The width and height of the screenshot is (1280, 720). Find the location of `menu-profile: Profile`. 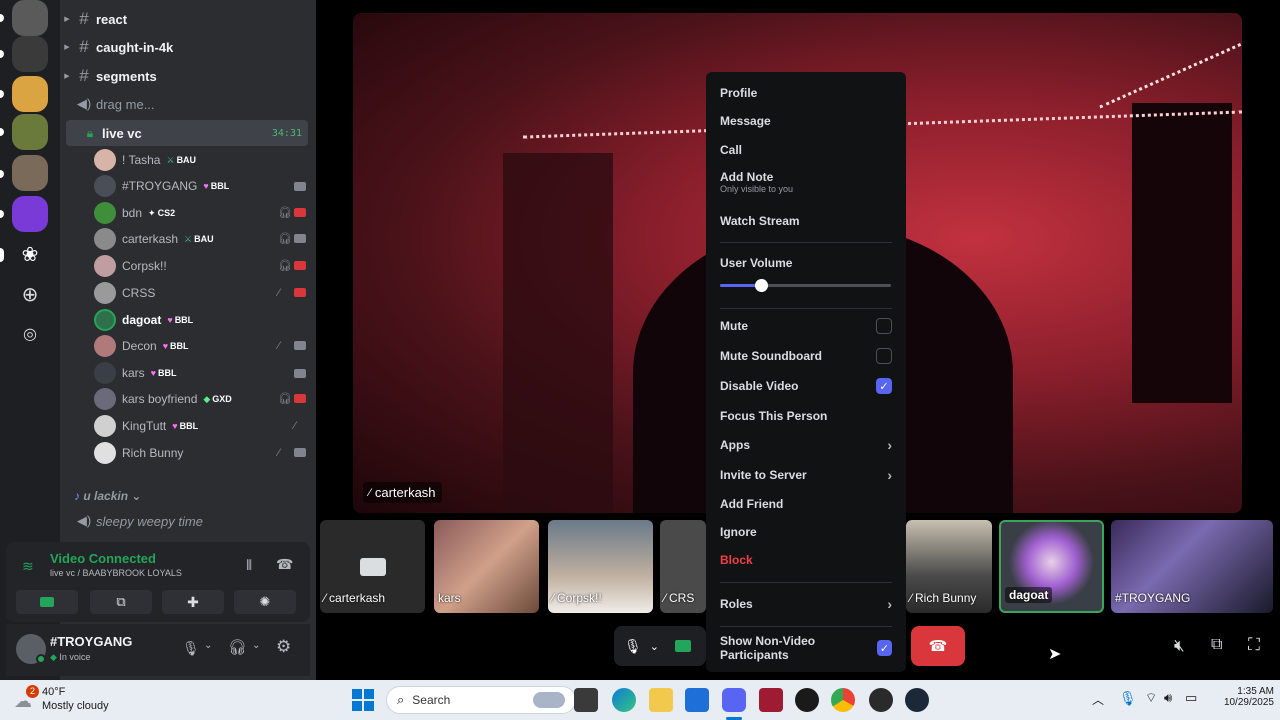

menu-profile: Profile is located at coordinates (806, 93).